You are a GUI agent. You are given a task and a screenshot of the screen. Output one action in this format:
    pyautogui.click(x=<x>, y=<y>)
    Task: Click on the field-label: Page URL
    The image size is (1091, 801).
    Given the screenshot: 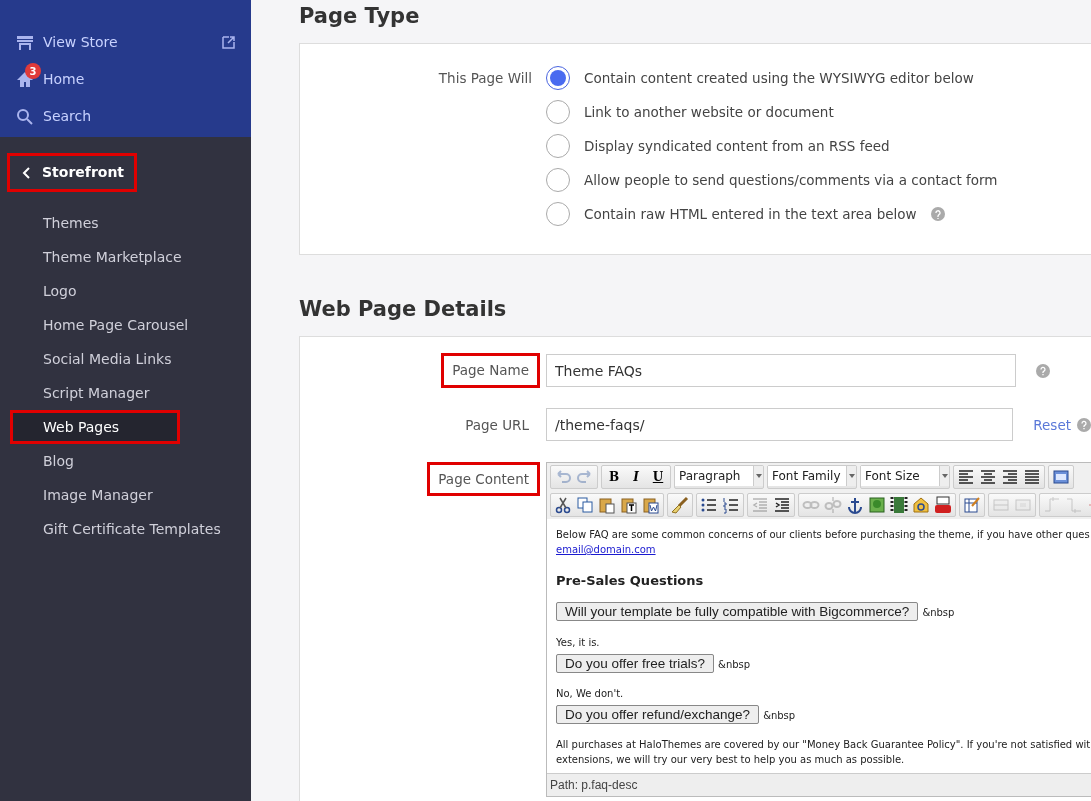 What is the action you would take?
    pyautogui.click(x=497, y=425)
    